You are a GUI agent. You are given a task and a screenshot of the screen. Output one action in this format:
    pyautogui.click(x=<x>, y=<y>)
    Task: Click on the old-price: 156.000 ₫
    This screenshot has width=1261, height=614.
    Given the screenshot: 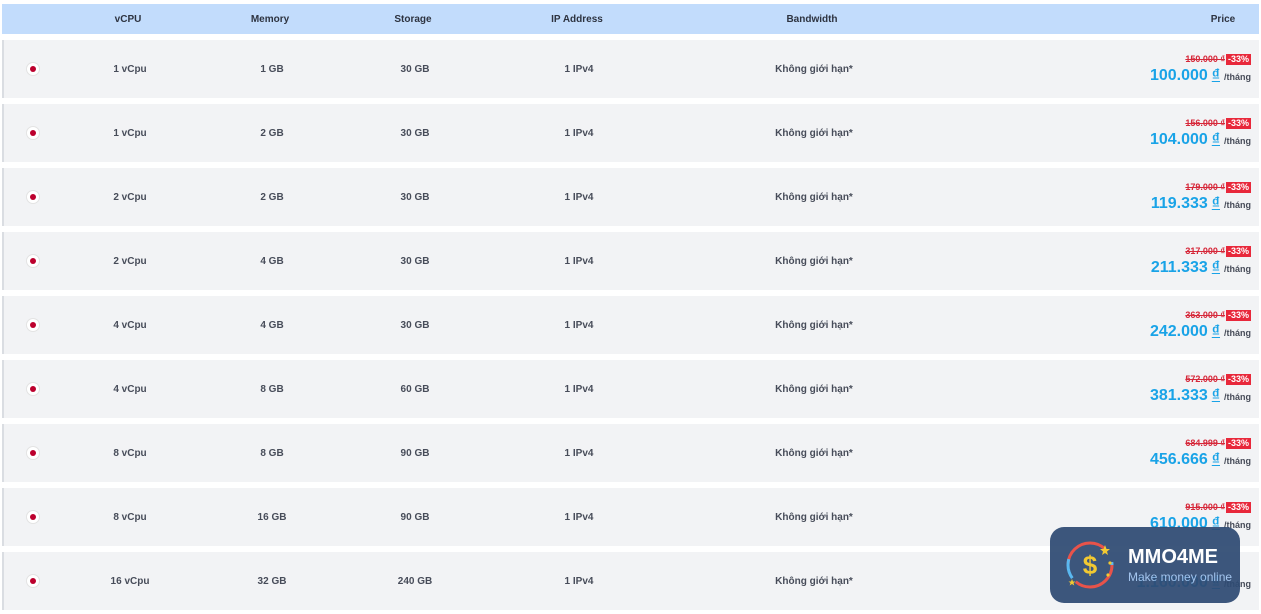 What is the action you would take?
    pyautogui.click(x=1205, y=123)
    